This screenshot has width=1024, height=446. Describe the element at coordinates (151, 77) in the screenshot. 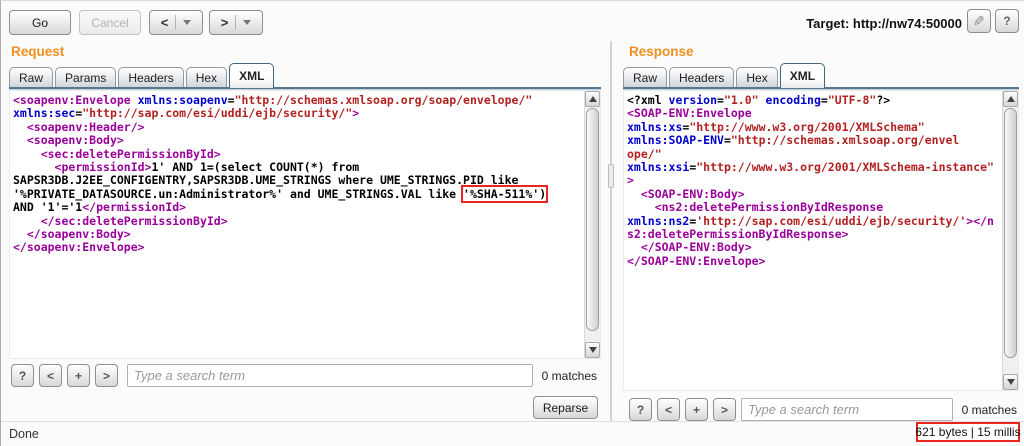

I see `request-tab-headers: Headers` at that location.